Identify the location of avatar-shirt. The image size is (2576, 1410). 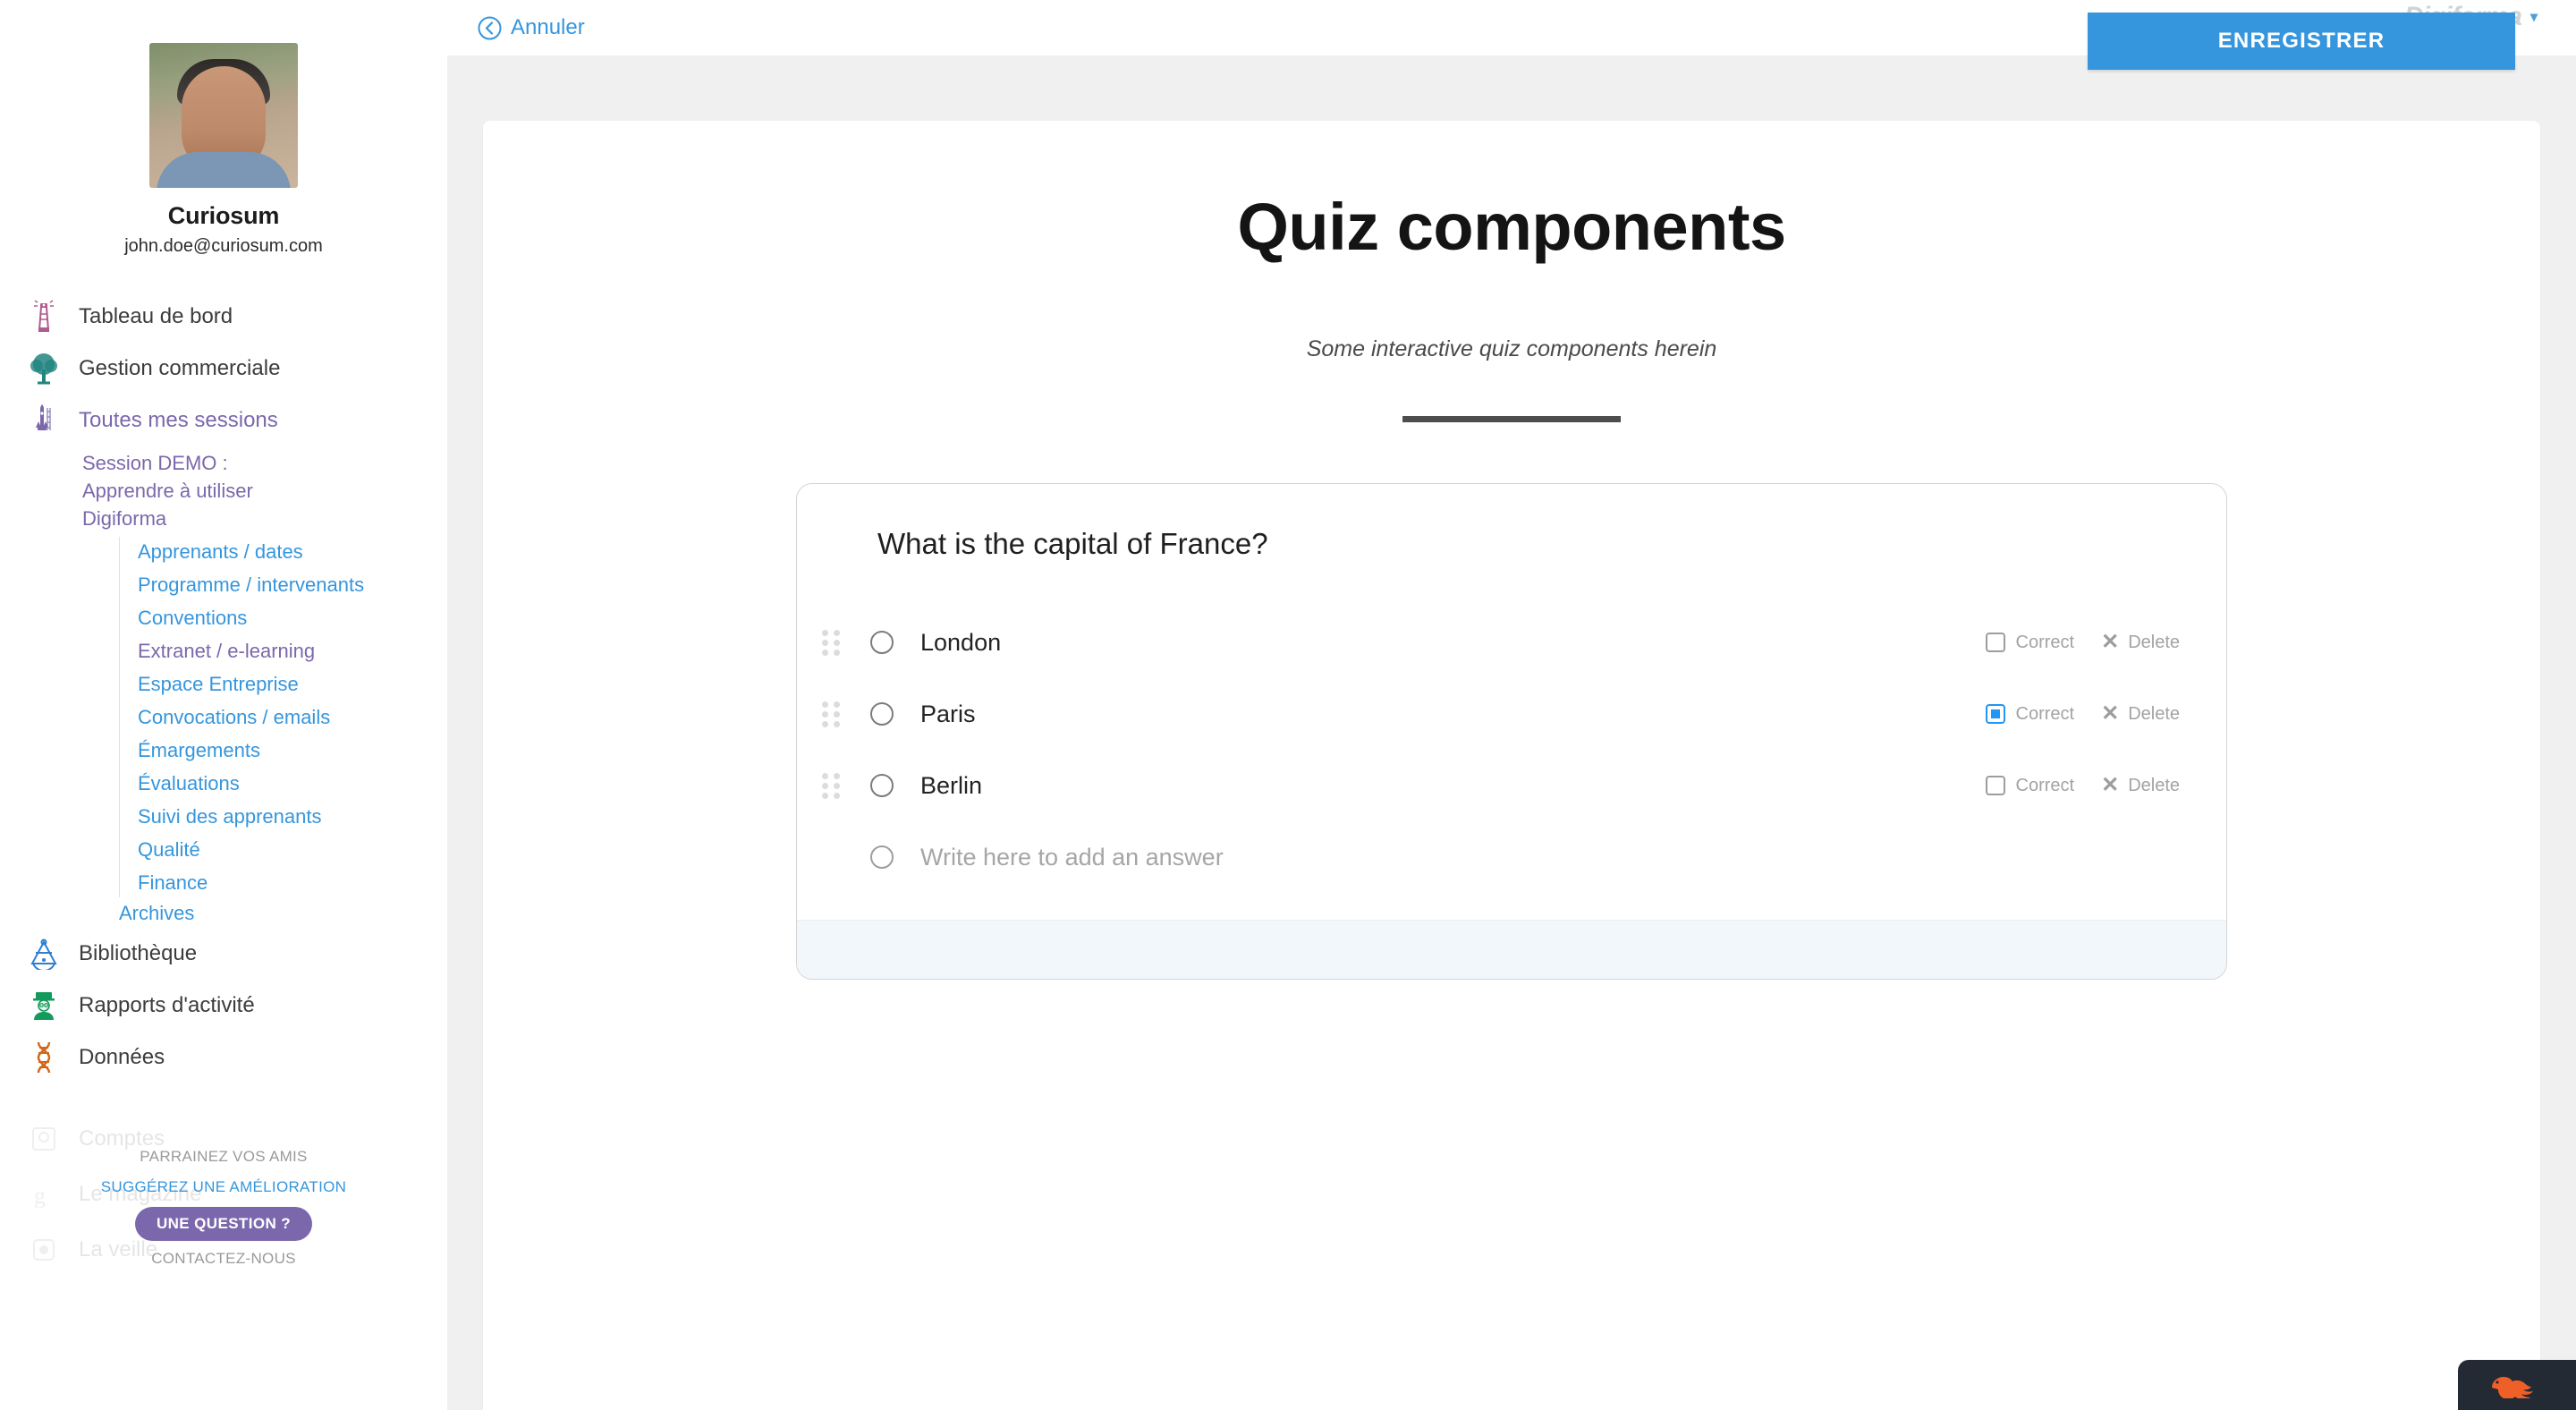
(224, 170).